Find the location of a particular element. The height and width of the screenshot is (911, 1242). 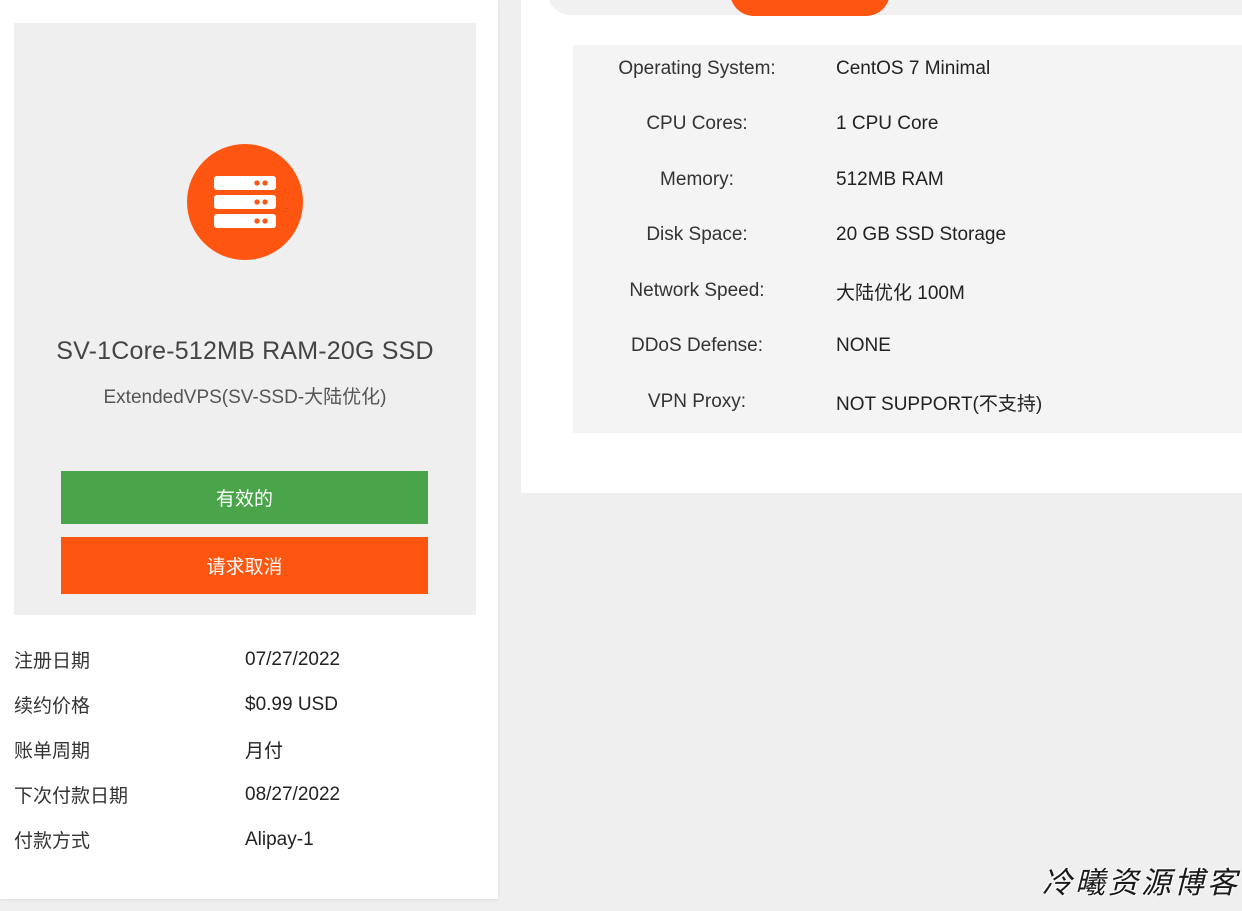

spec-row-cpu-cores: CPU Cores: 1 CPU Core is located at coordinates (907, 124).